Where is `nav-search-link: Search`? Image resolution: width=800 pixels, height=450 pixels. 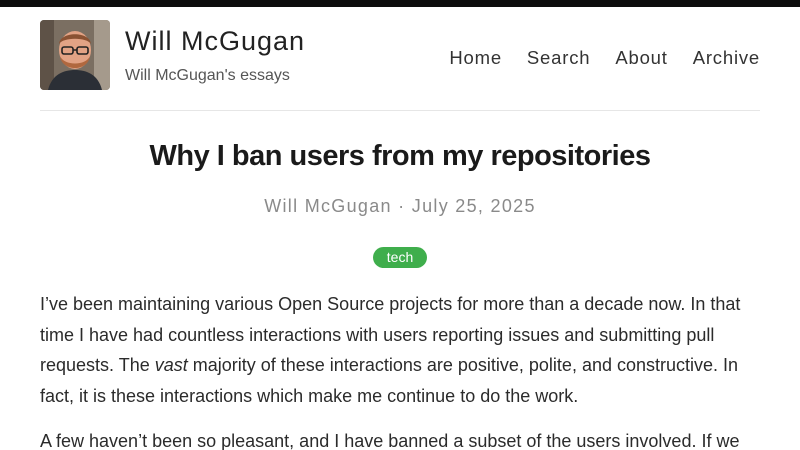
nav-search-link: Search is located at coordinates (558, 58).